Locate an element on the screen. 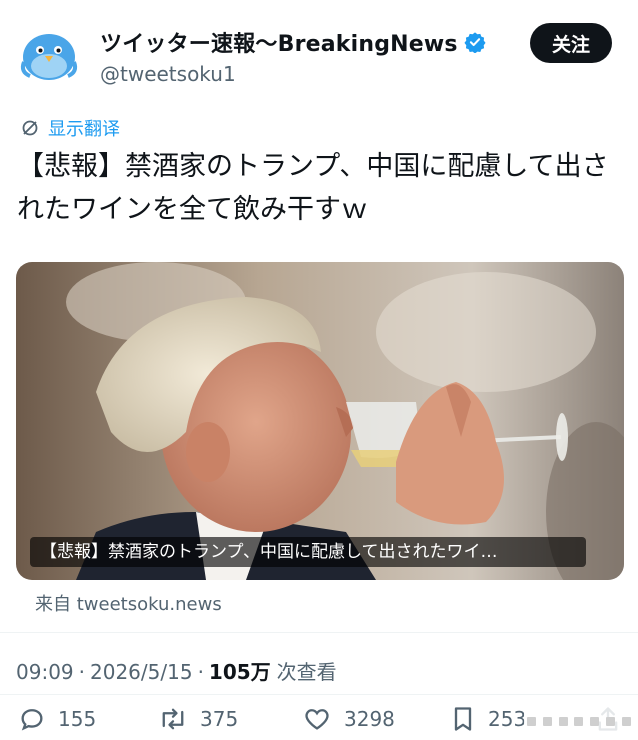  blue-bird-icon is located at coordinates (49, 57).